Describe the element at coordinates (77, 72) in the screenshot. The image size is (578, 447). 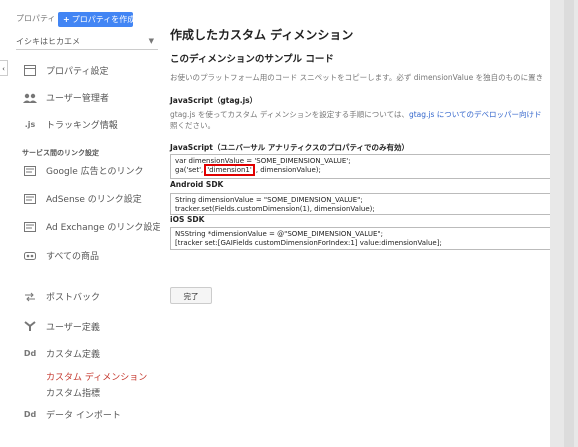
I see `sidebar-item-label: プロパティ設定` at that location.